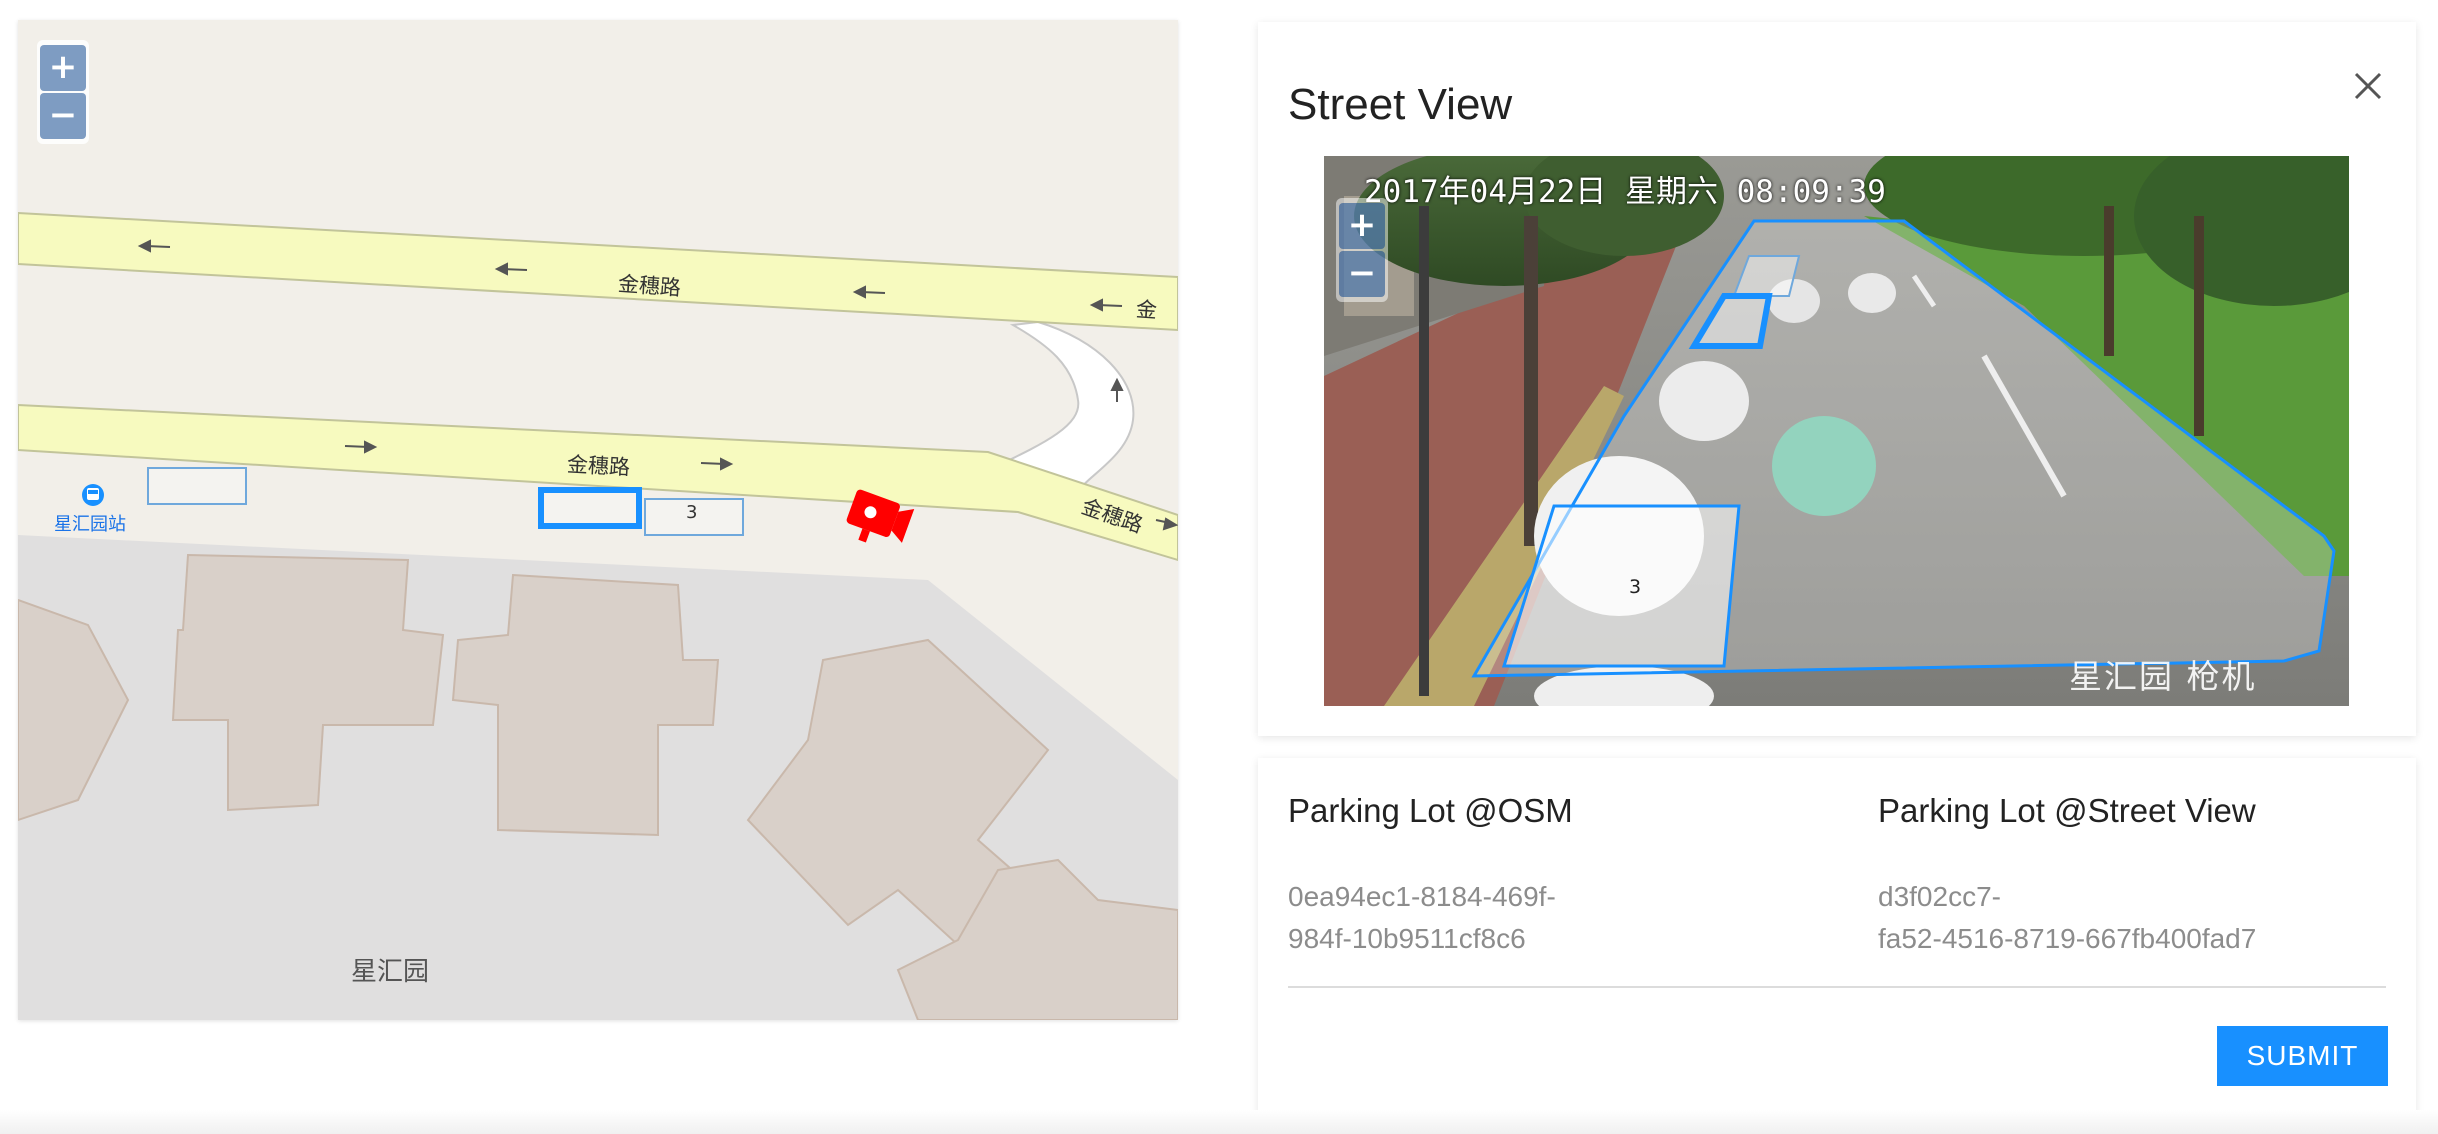  Describe the element at coordinates (1430, 810) in the screenshot. I see `osm-lot-label: Parking Lot @OSM` at that location.